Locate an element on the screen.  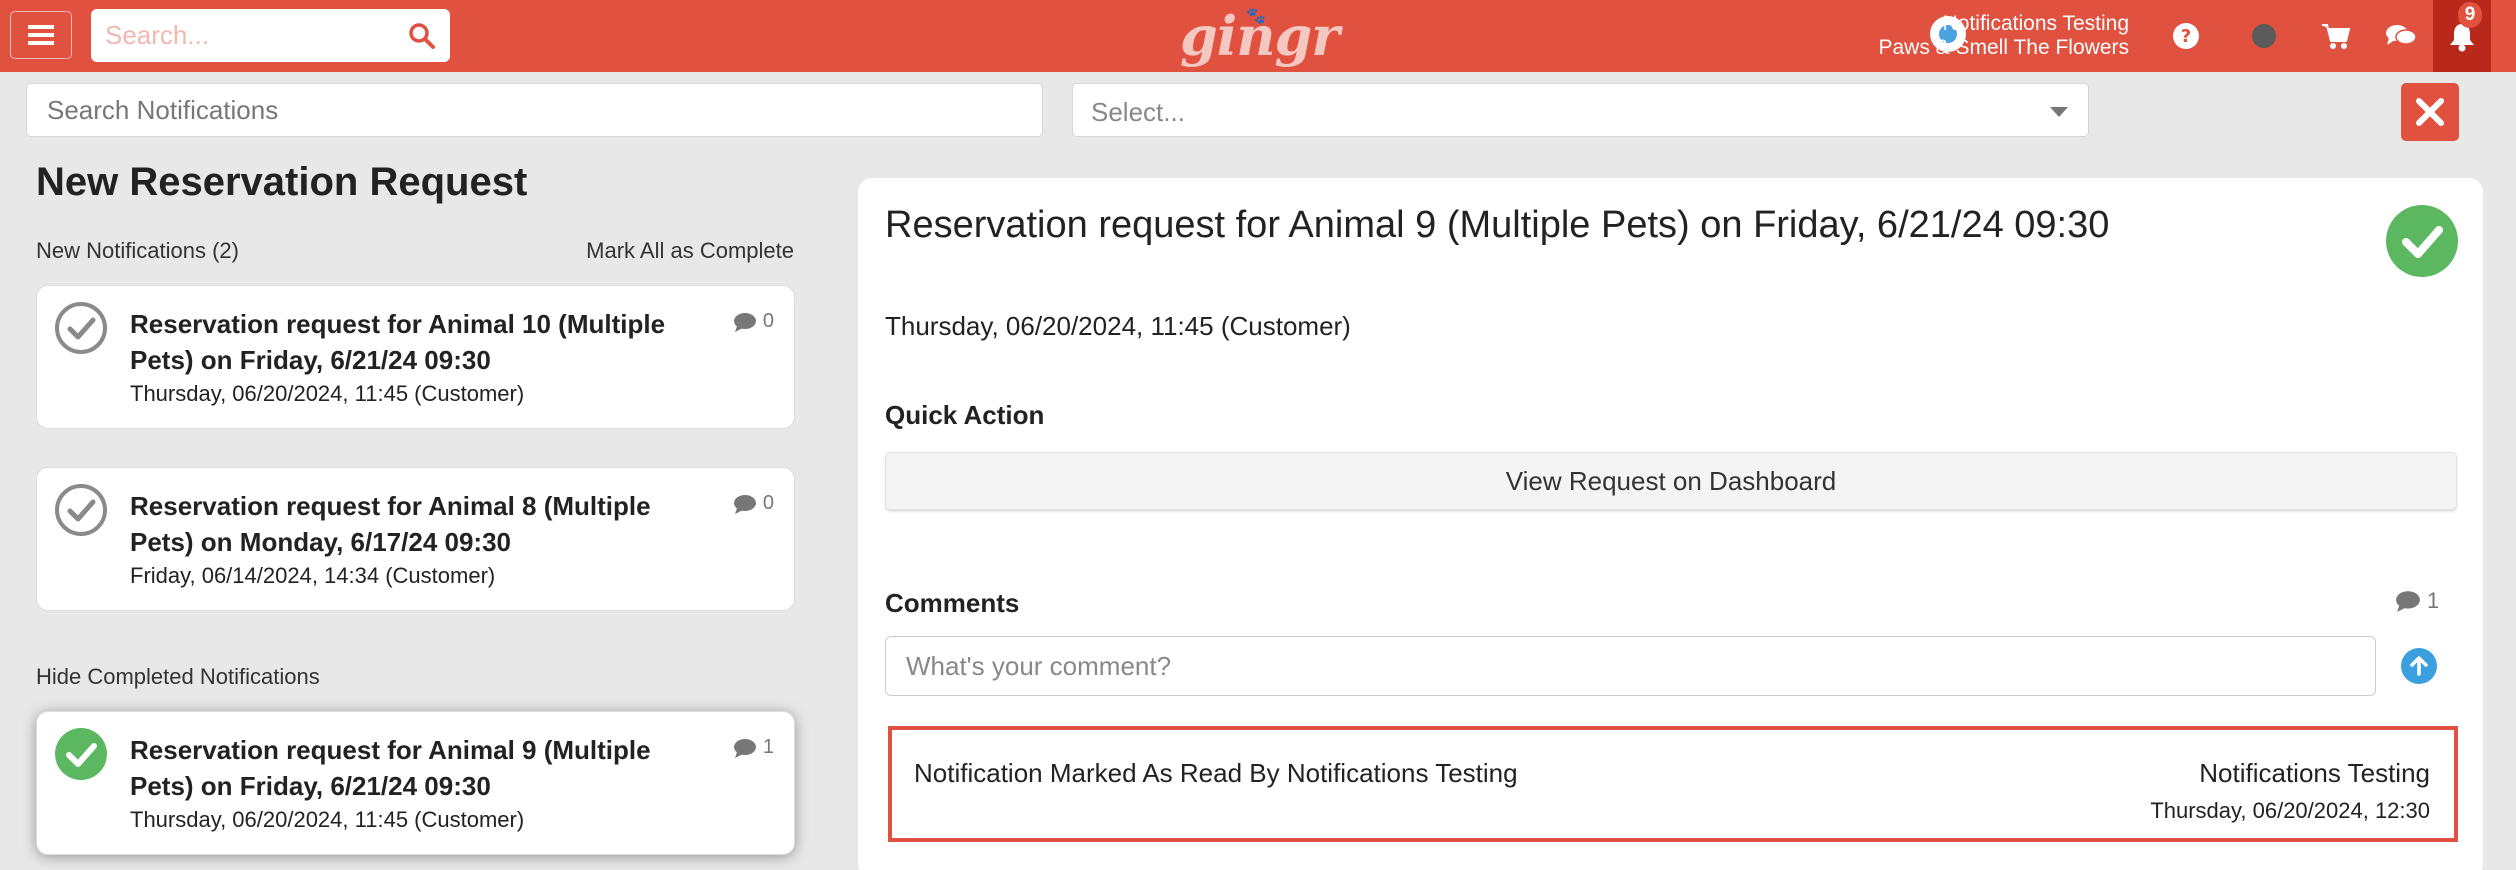
close-icon is located at coordinates (2430, 112).